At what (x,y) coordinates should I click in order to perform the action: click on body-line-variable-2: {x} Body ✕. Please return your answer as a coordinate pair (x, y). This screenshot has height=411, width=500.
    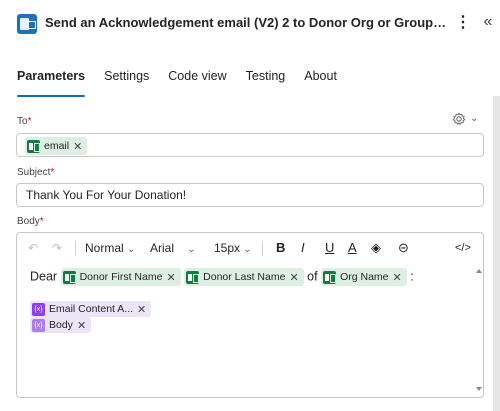
    Looking at the image, I should click on (61, 325).